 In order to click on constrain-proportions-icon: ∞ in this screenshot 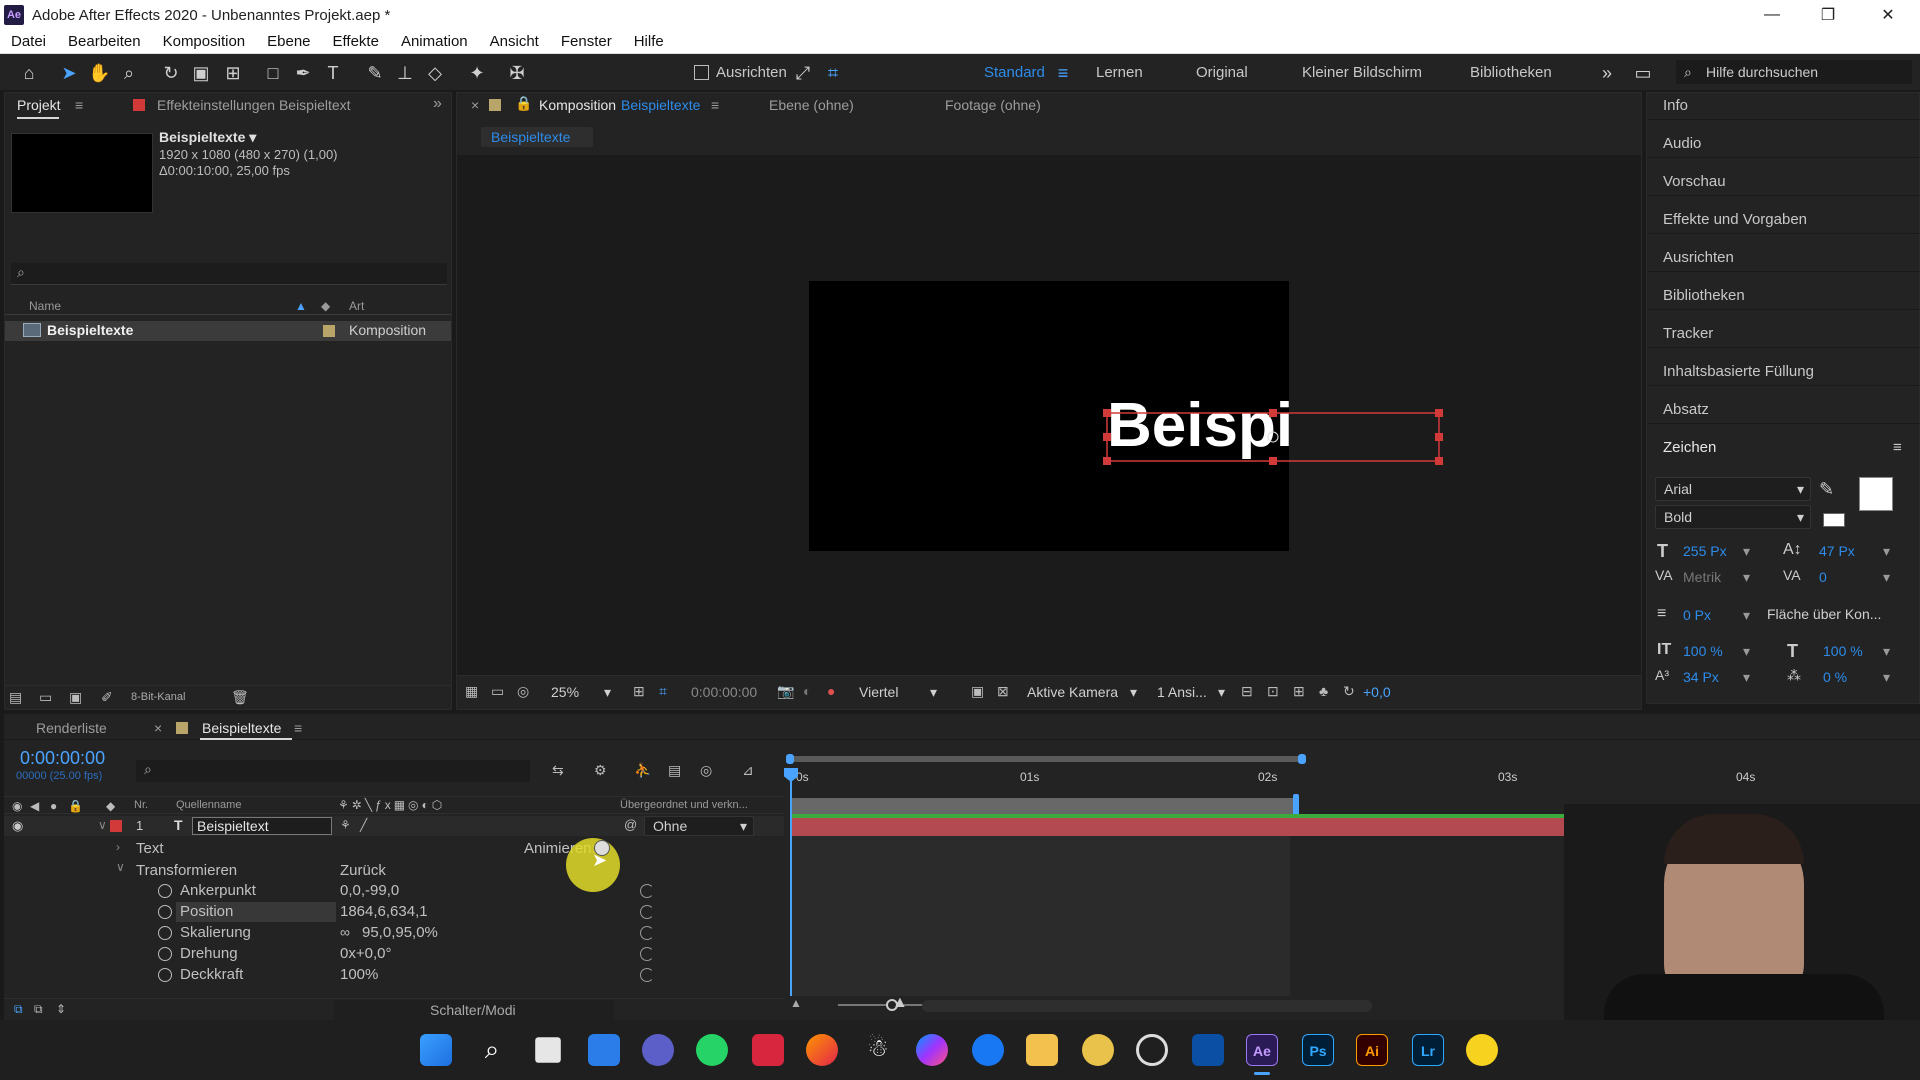, I will do `click(345, 932)`.